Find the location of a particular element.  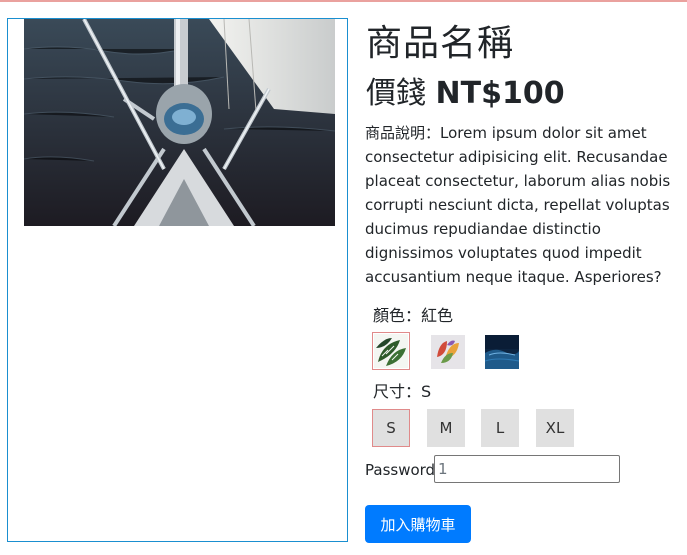

color-swatch-monstera is located at coordinates (391, 351).